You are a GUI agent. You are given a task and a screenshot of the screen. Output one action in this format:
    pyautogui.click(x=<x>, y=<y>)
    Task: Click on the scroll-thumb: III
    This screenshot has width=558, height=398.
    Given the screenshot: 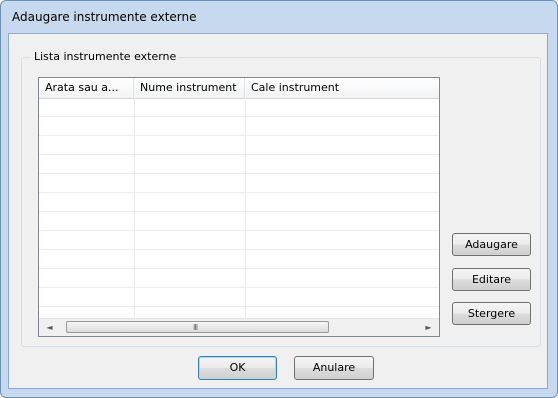 What is the action you would take?
    pyautogui.click(x=197, y=327)
    